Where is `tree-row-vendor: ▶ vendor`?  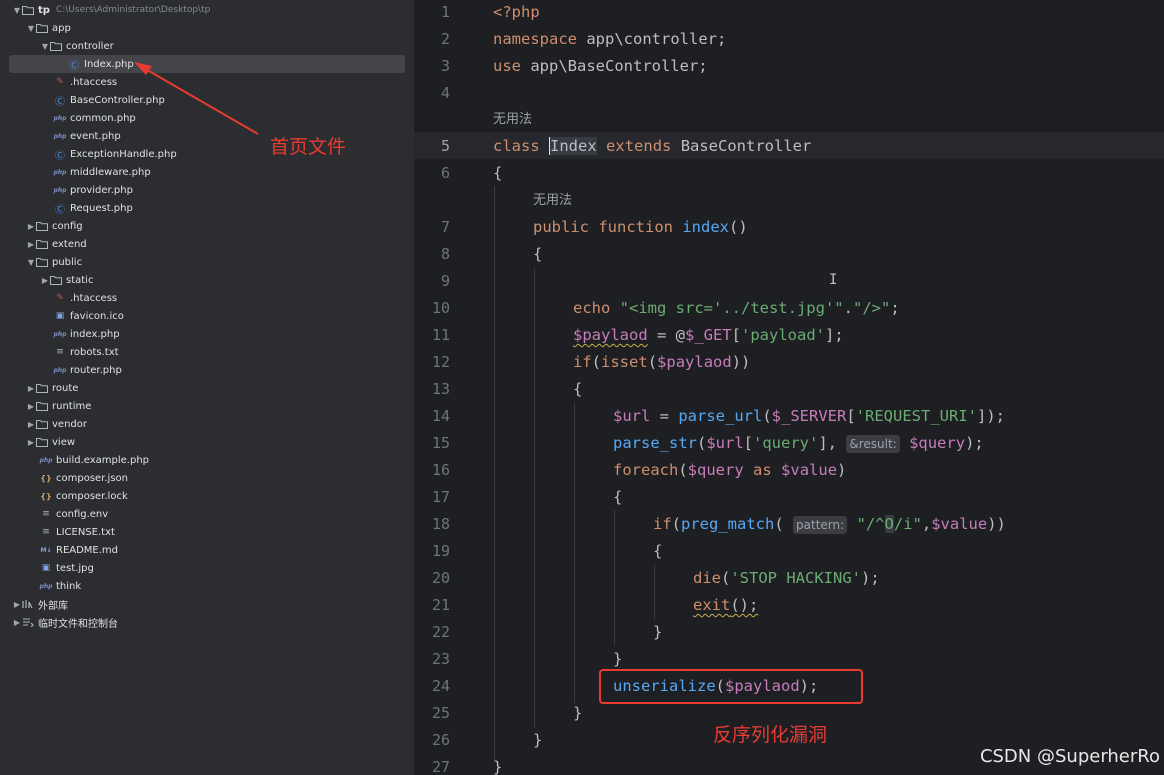 tree-row-vendor: ▶ vendor is located at coordinates (207, 424).